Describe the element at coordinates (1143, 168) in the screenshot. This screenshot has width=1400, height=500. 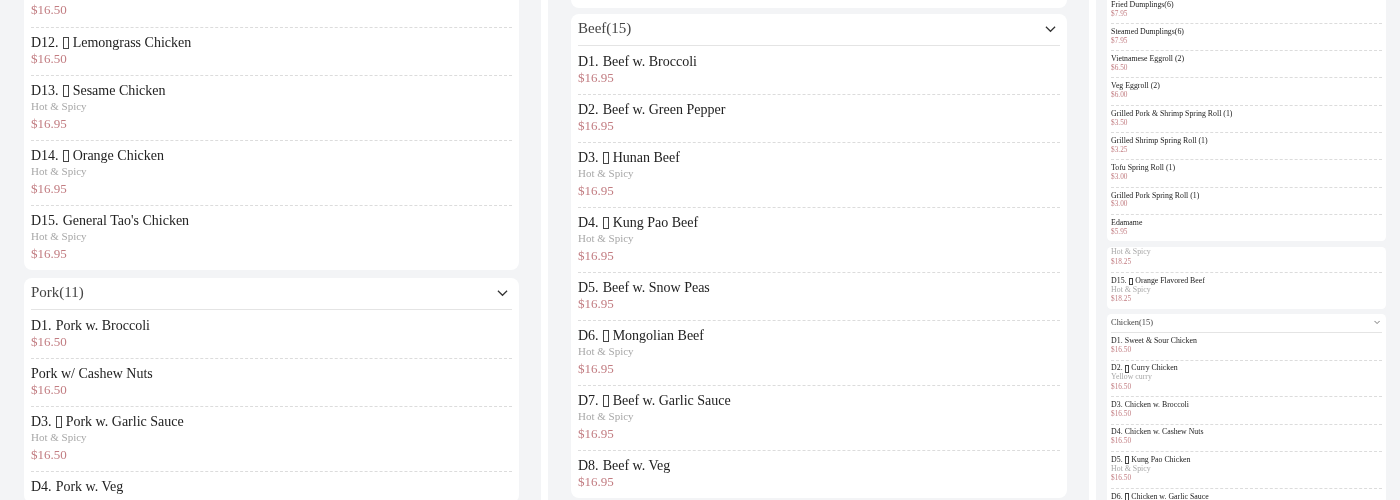
I see `dish-name: Tofu Spring Roll (1)` at that location.